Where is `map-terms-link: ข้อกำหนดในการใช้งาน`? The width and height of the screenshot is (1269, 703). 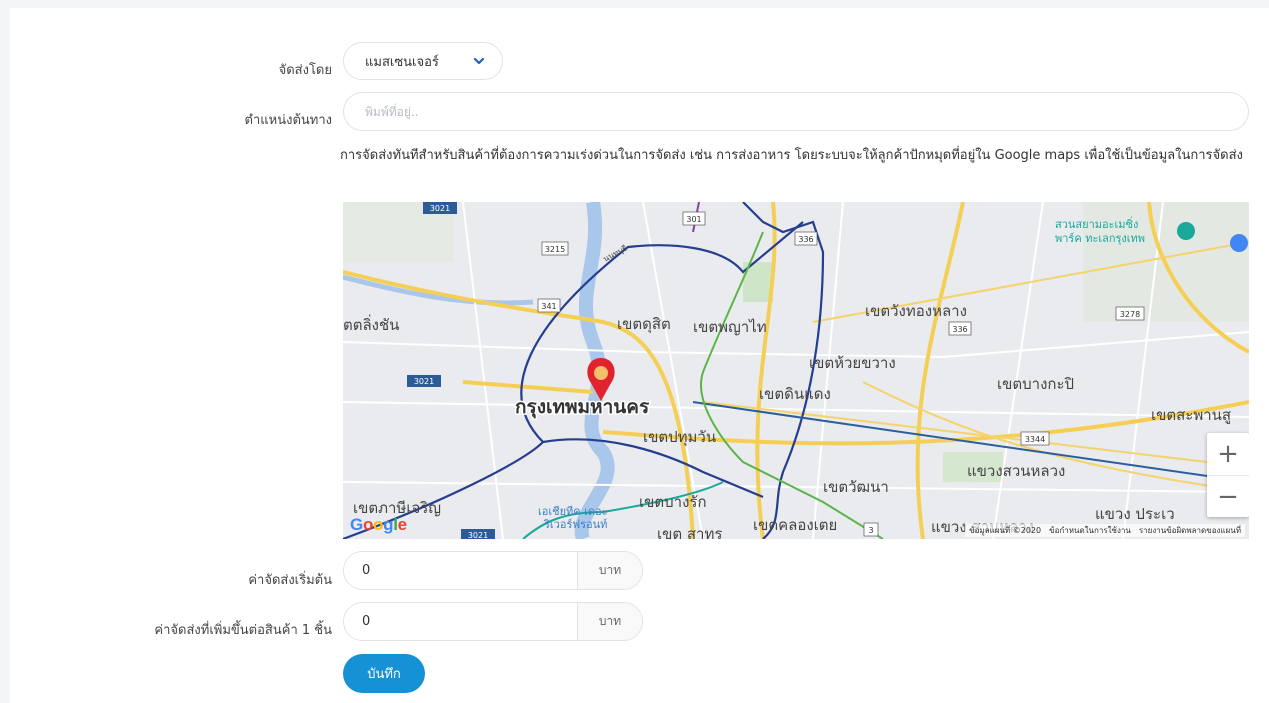 map-terms-link: ข้อกำหนดในการใช้งาน is located at coordinates (1090, 530).